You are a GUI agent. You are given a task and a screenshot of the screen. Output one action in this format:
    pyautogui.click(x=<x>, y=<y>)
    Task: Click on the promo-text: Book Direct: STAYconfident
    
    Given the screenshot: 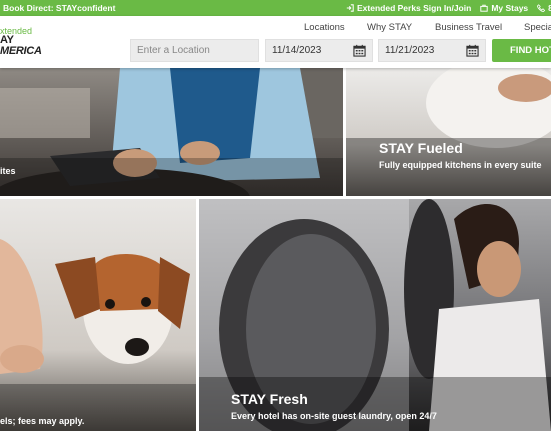 What is the action you would take?
    pyautogui.click(x=59, y=8)
    